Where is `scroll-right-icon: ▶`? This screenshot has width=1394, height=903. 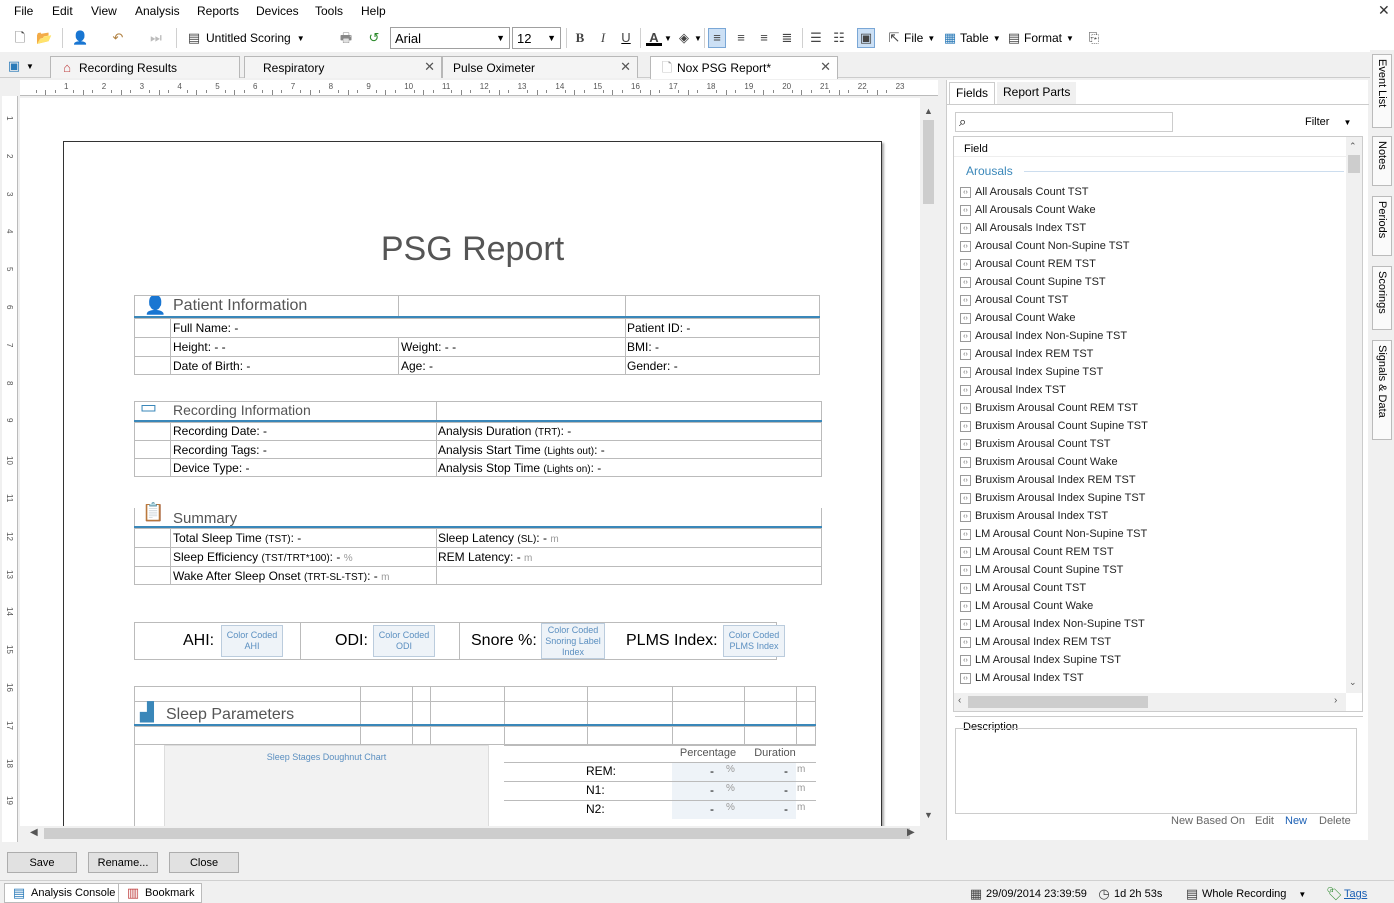 scroll-right-icon: ▶ is located at coordinates (911, 832).